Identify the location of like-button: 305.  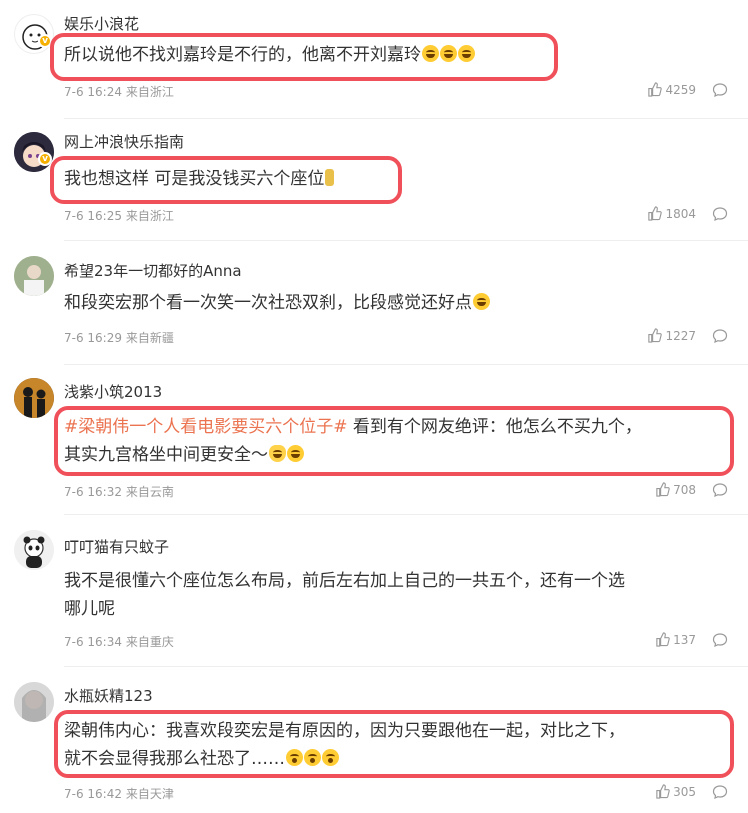
(675, 791).